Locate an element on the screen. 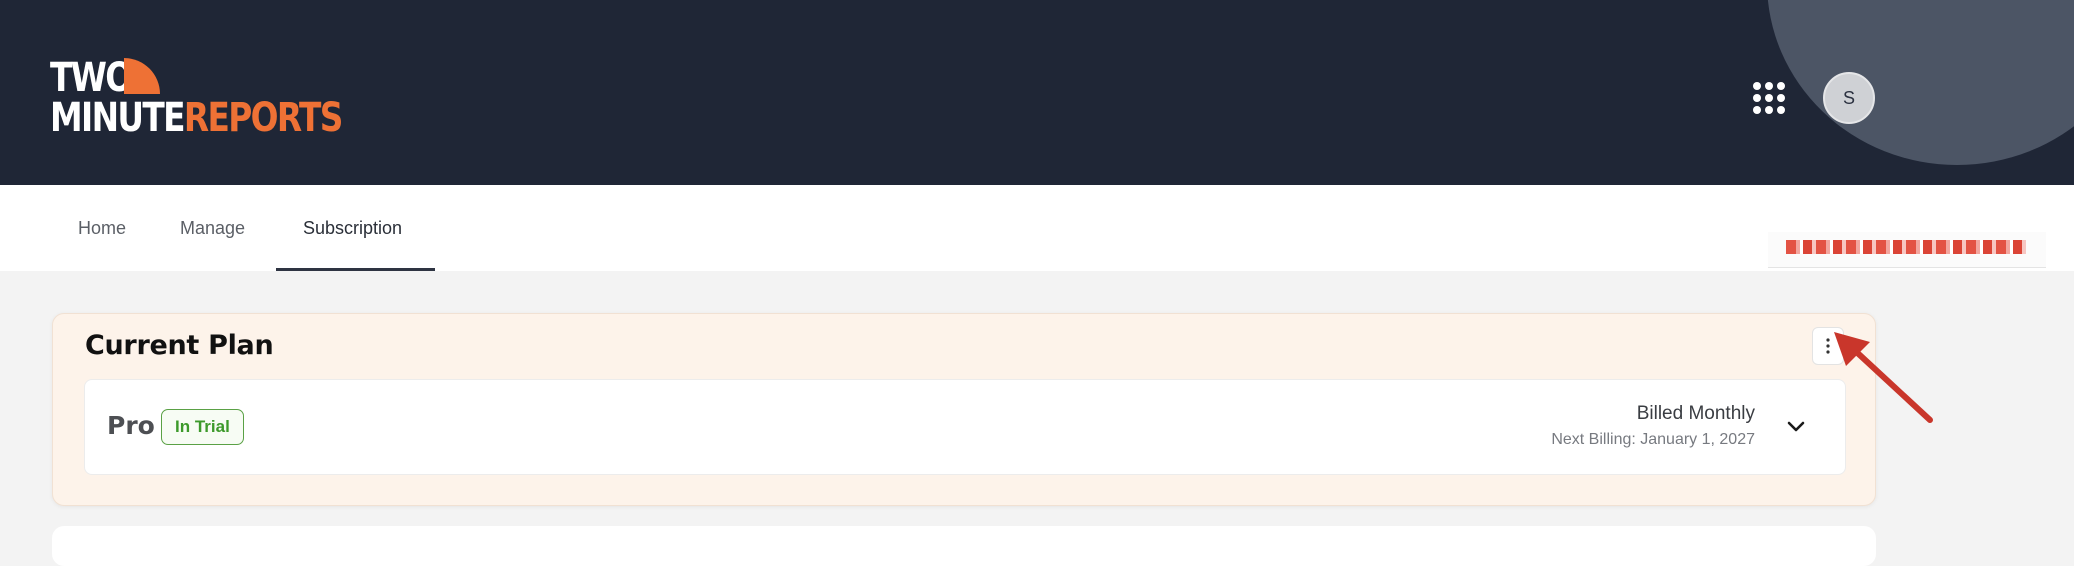 The height and width of the screenshot is (566, 2074). logo-quarter-circle-icon is located at coordinates (142, 76).